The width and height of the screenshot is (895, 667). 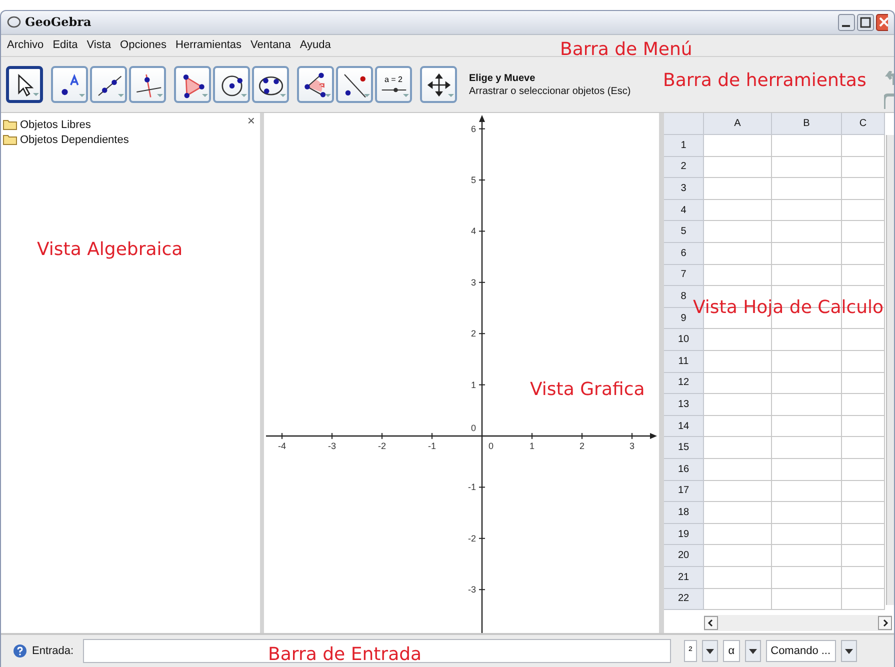 I want to click on row-header: 1, so click(x=684, y=146).